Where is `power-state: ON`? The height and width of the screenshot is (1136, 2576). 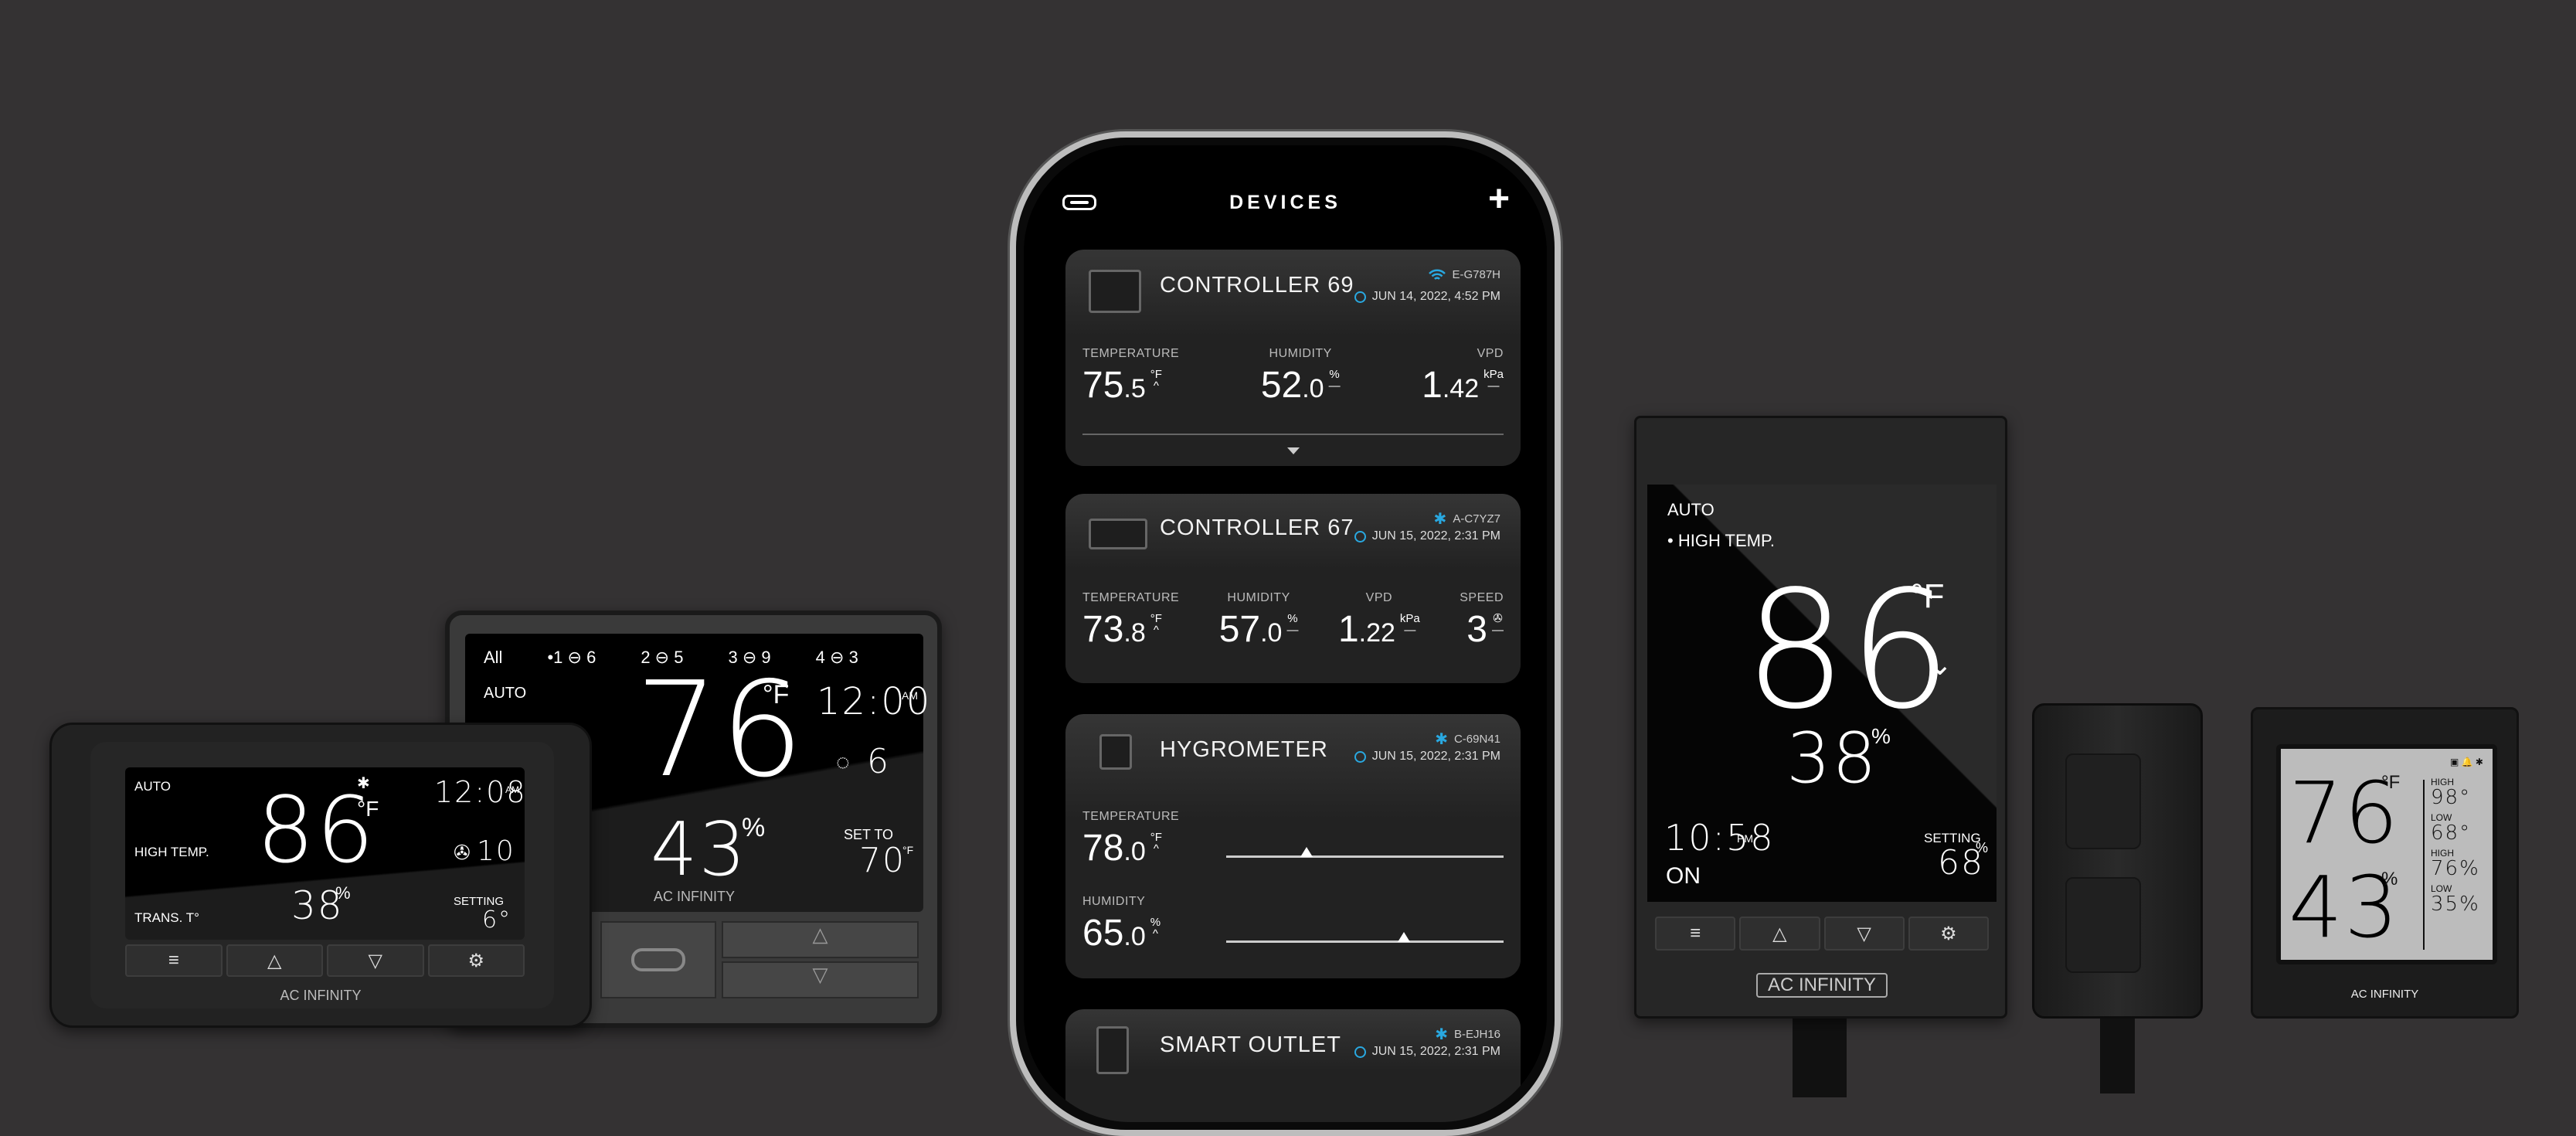
power-state: ON is located at coordinates (1683, 876).